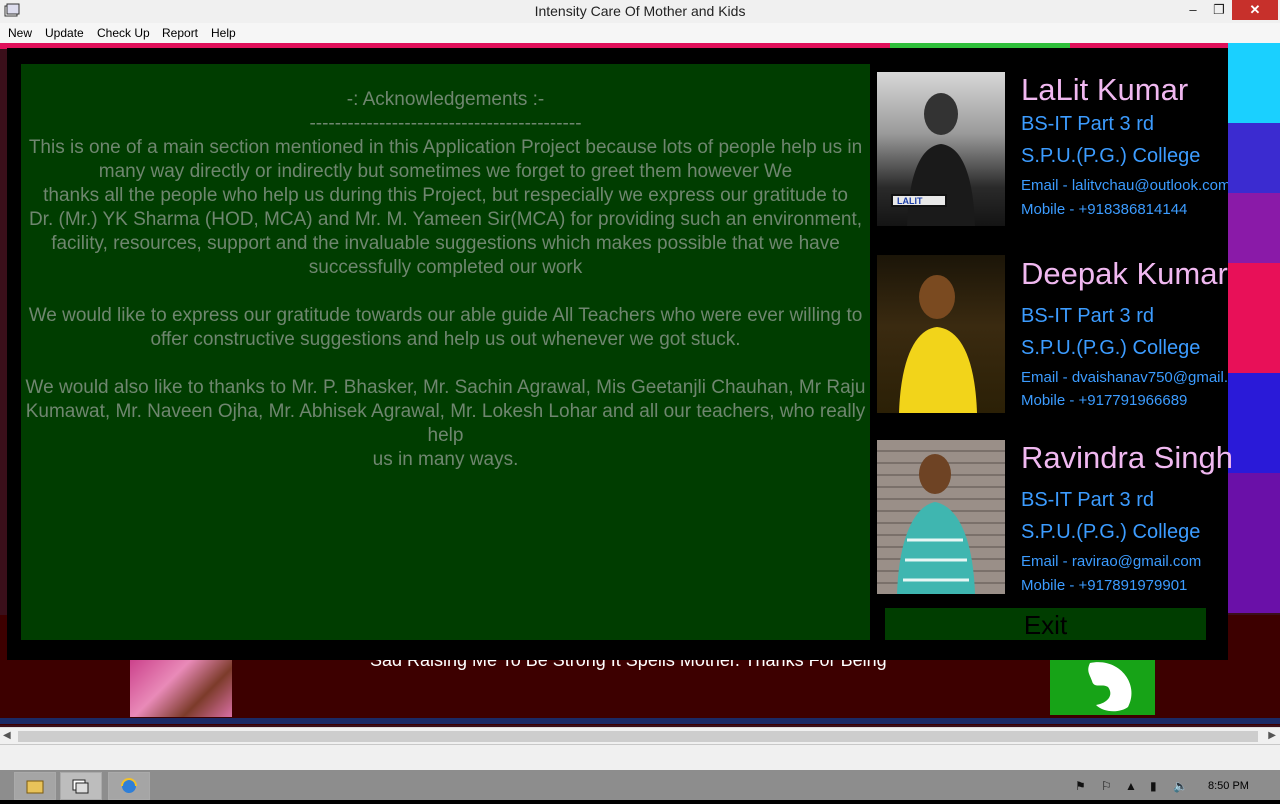 Image resolution: width=1280 pixels, height=804 pixels. What do you see at coordinates (1272, 735) in the screenshot?
I see `scroll-right-arrow-icon: ▶` at bounding box center [1272, 735].